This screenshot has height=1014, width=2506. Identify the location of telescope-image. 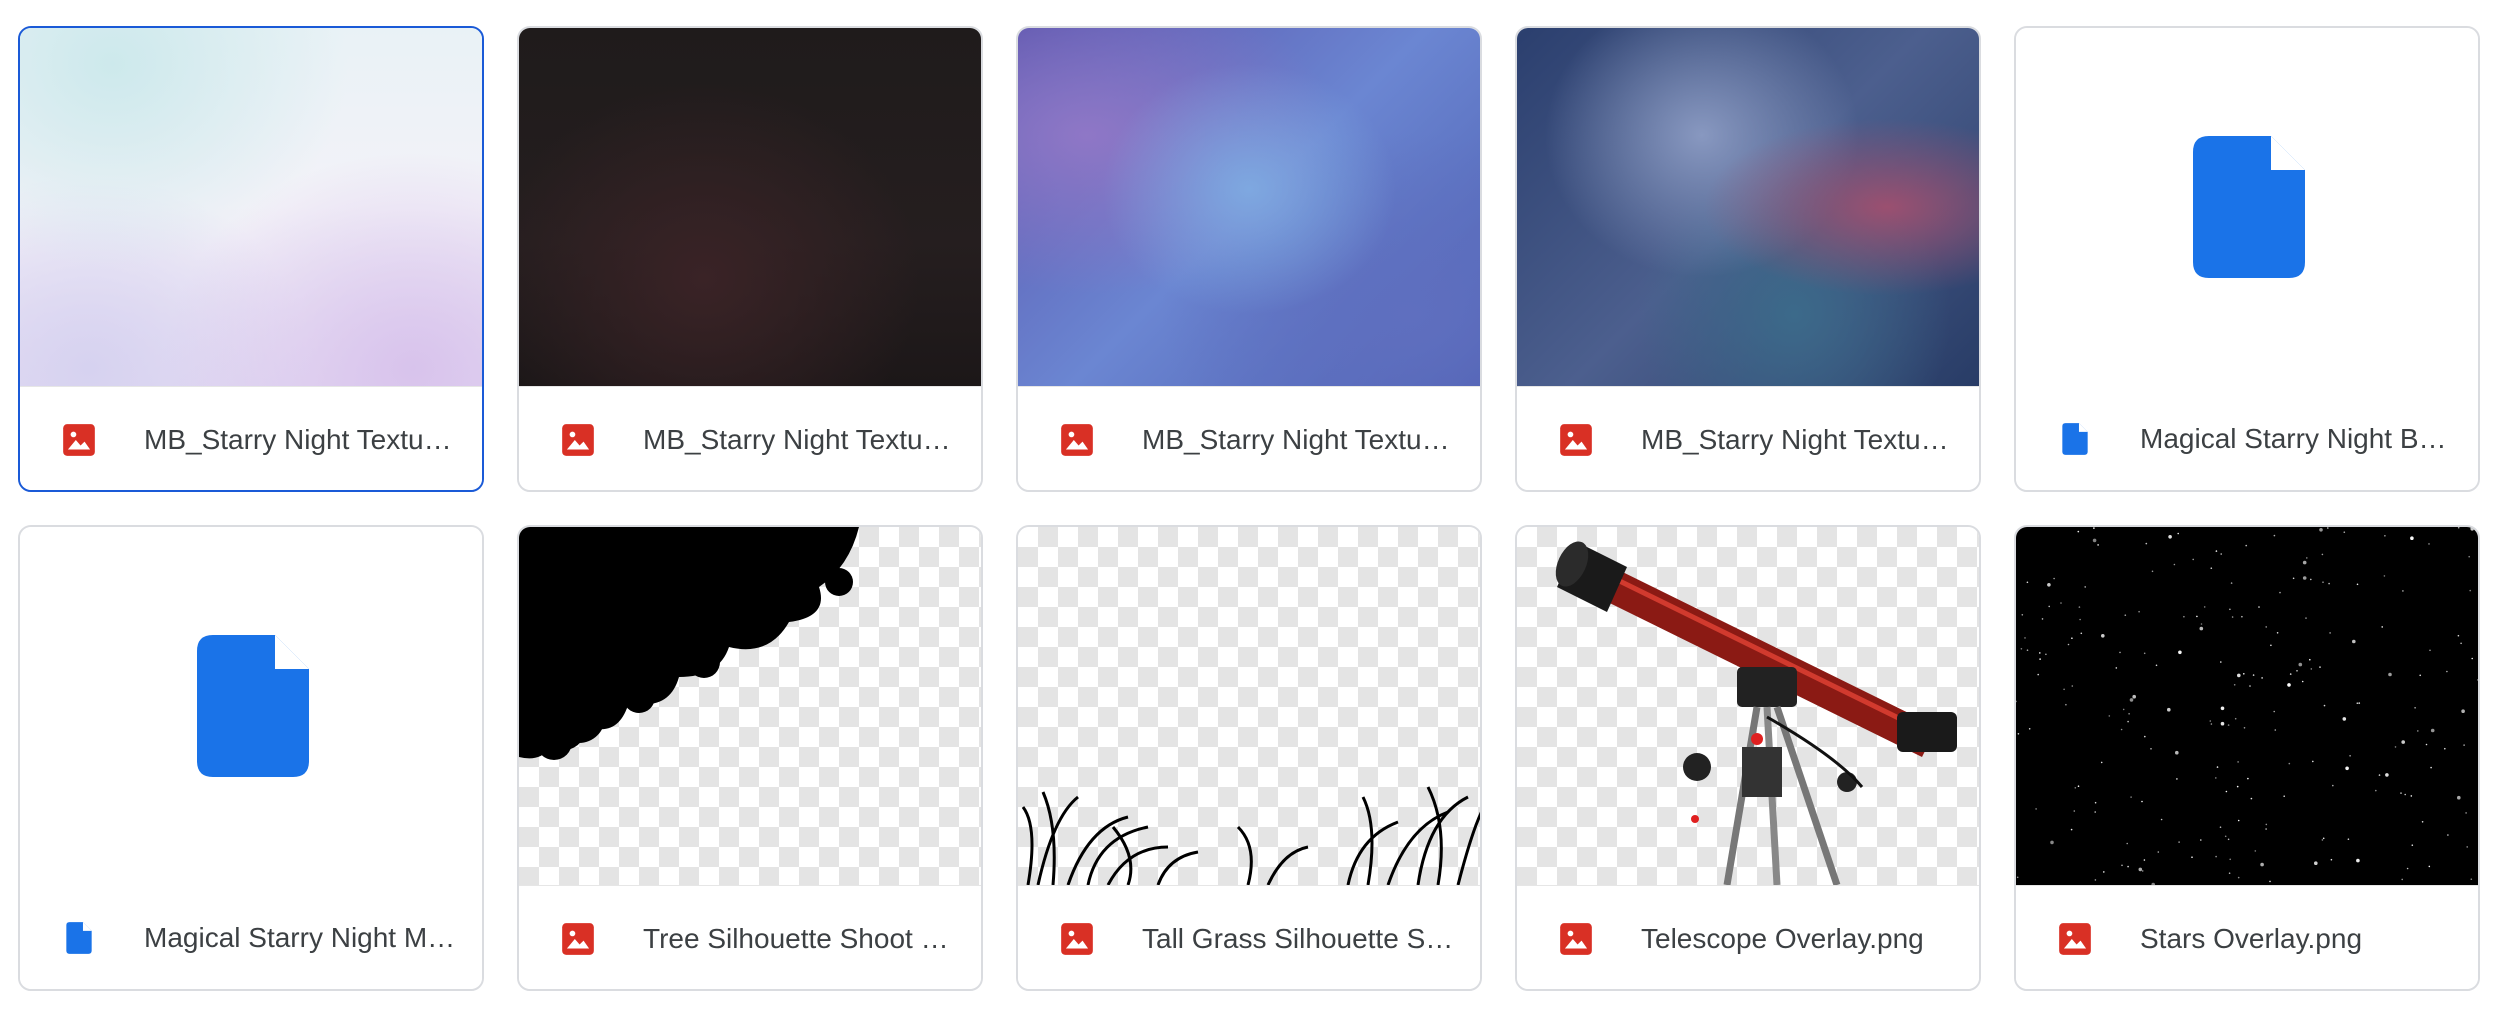
(1756, 713).